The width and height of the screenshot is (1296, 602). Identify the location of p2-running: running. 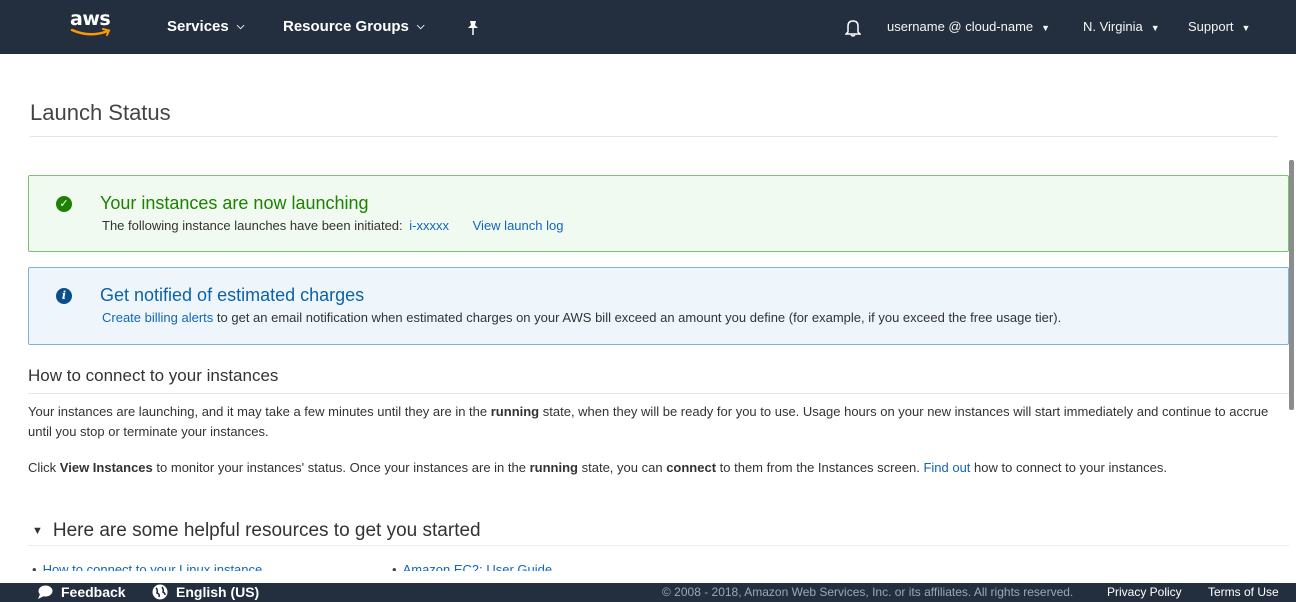
(553, 467).